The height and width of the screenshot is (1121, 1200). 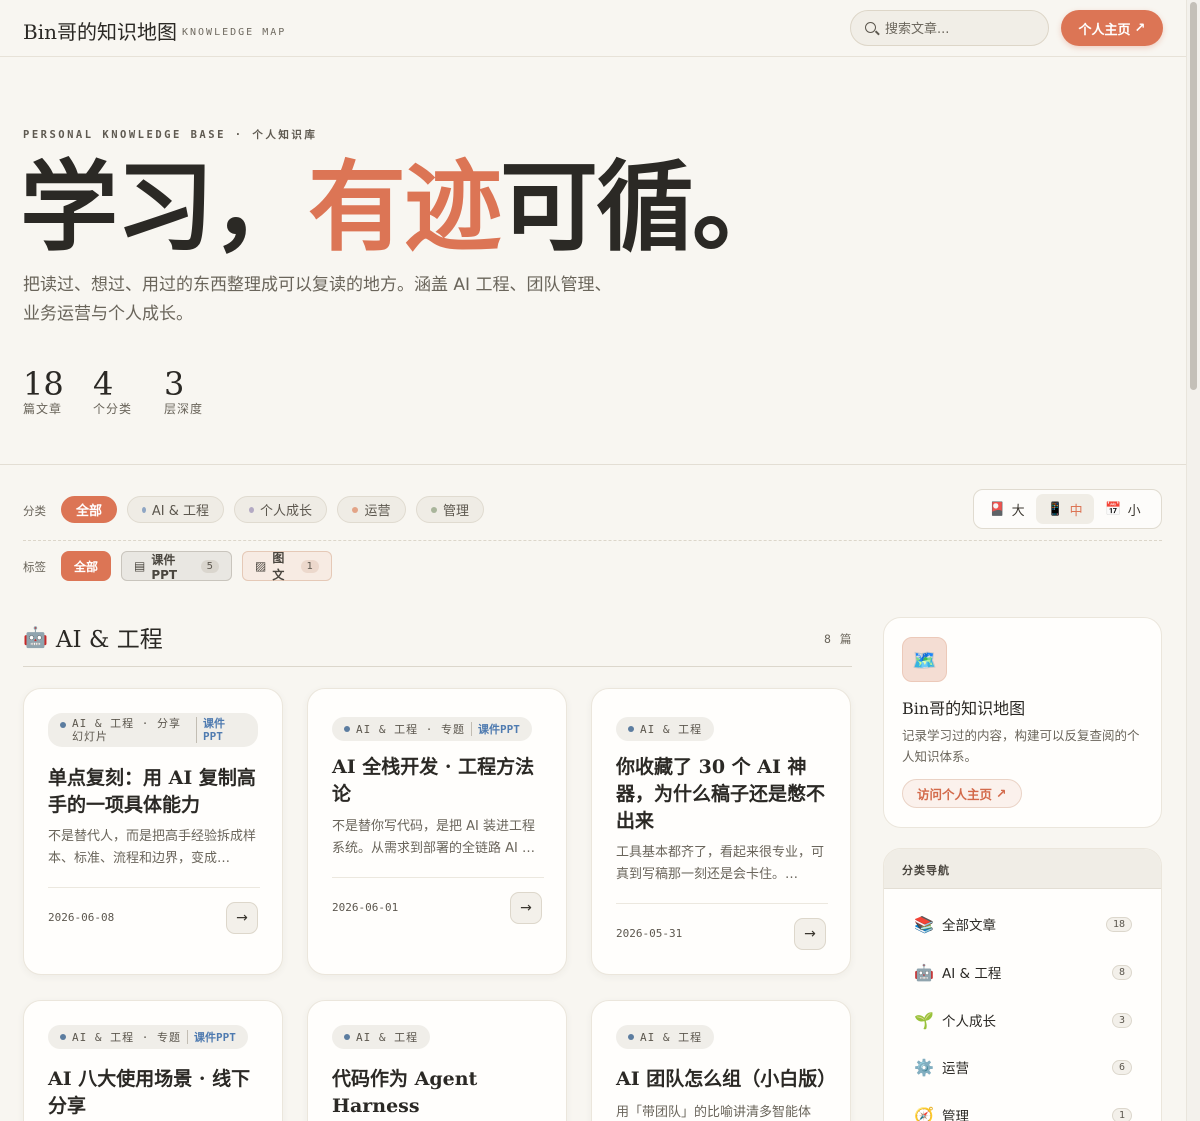 What do you see at coordinates (1193, 196) in the screenshot?
I see `scrollbar-thumb` at bounding box center [1193, 196].